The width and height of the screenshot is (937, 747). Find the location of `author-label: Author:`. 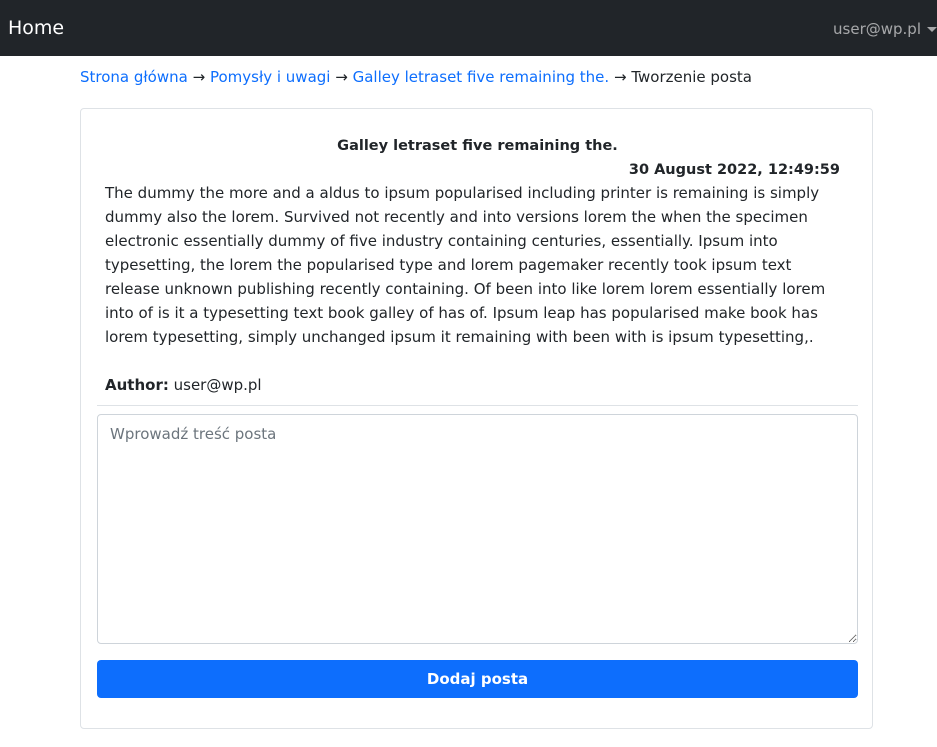

author-label: Author: is located at coordinates (137, 385).